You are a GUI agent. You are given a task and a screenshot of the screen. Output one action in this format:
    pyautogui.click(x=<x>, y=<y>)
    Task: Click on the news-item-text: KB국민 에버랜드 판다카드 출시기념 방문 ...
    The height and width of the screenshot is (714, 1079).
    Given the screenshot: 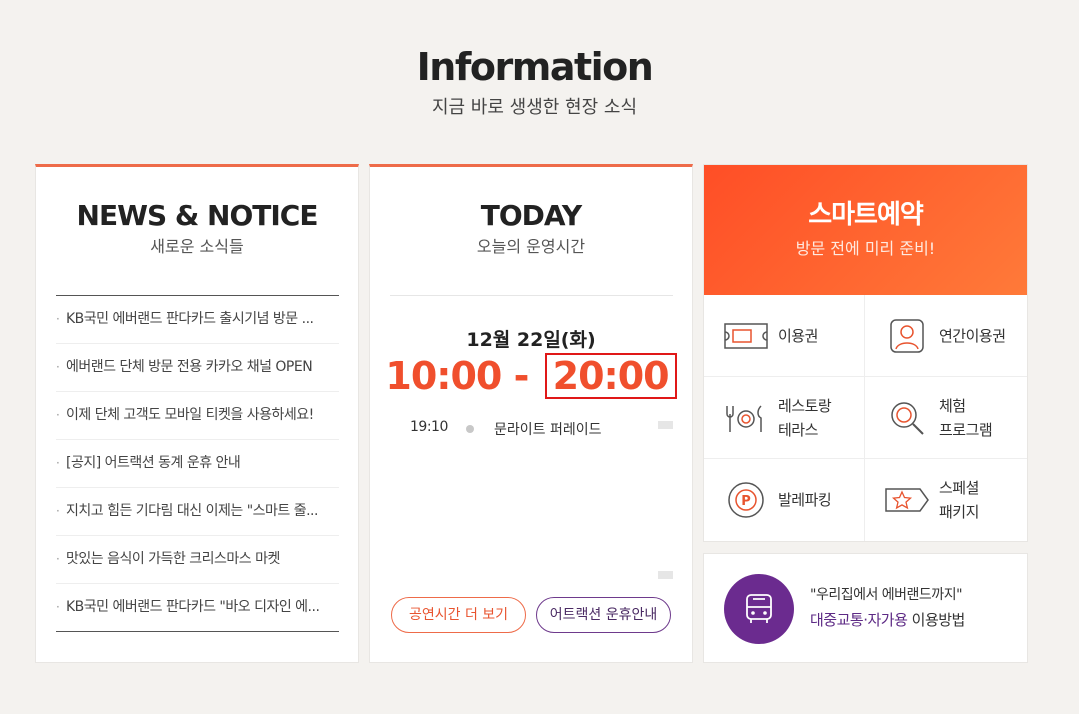 What is the action you would take?
    pyautogui.click(x=190, y=319)
    